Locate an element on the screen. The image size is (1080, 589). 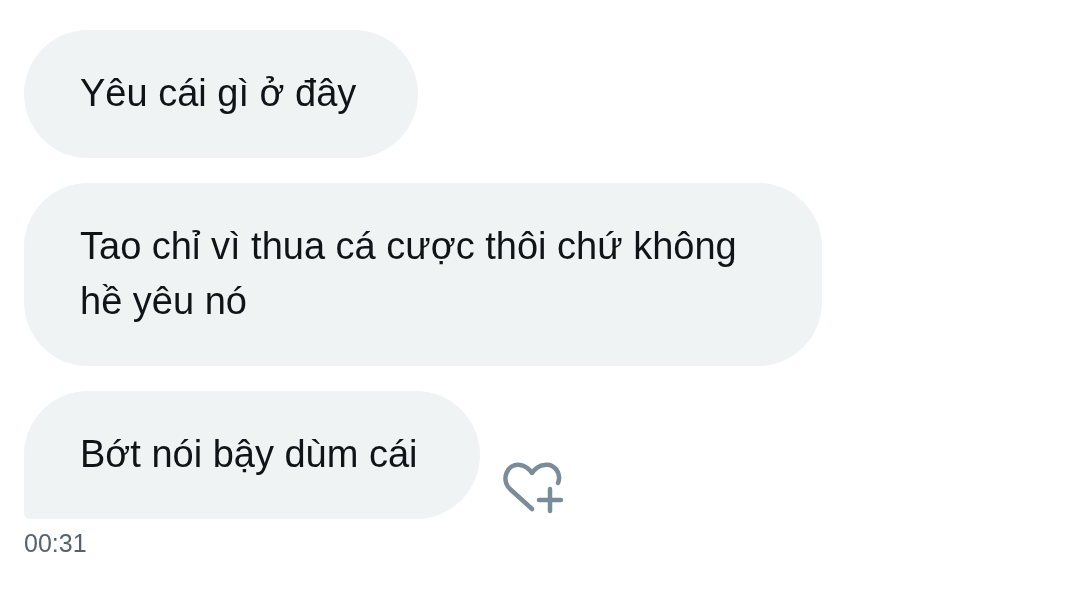
message-time: 00:31 is located at coordinates (55, 543).